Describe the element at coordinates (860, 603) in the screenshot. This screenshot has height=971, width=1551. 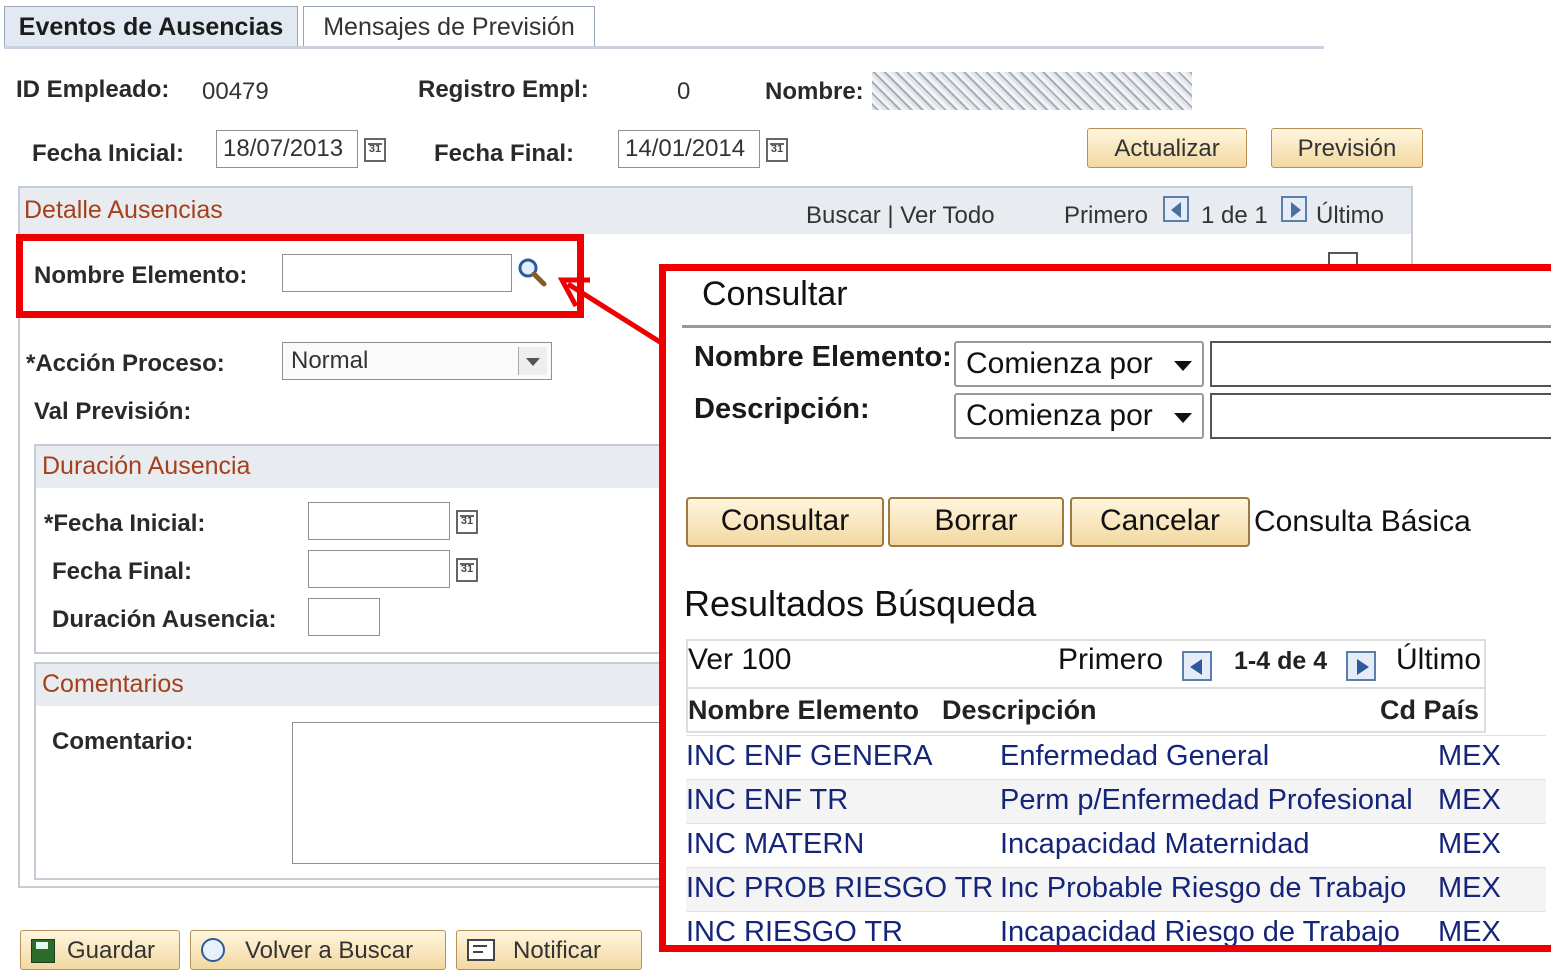
I see `results-title: Resultados Búsqueda` at that location.